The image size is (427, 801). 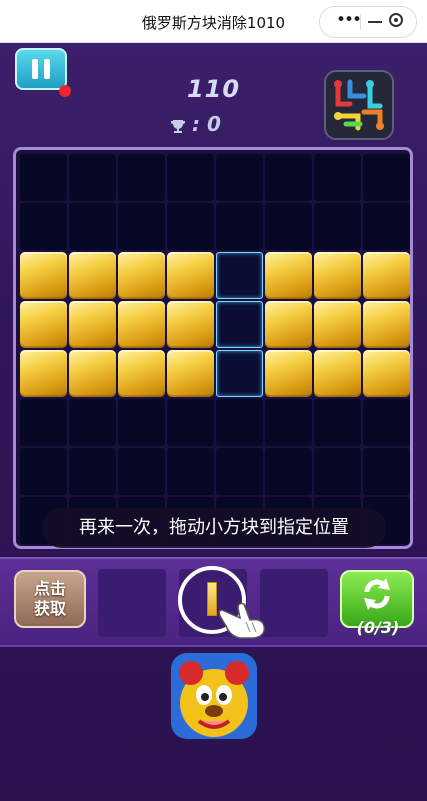 I want to click on mini-program-titlebar: 俄罗斯方块消除1010 •••, so click(x=213, y=21).